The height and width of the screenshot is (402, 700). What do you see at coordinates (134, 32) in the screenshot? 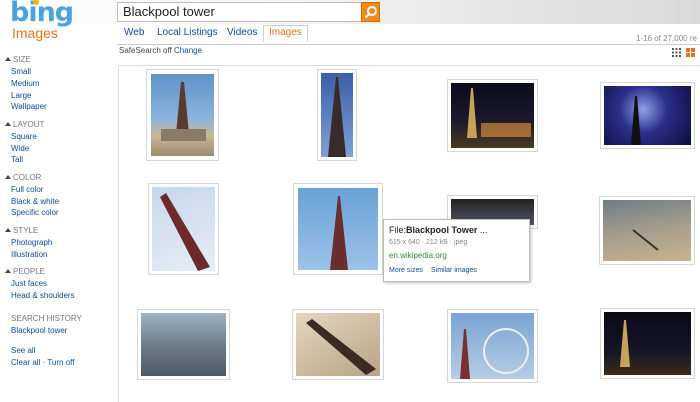
I see `tab-web: Web` at bounding box center [134, 32].